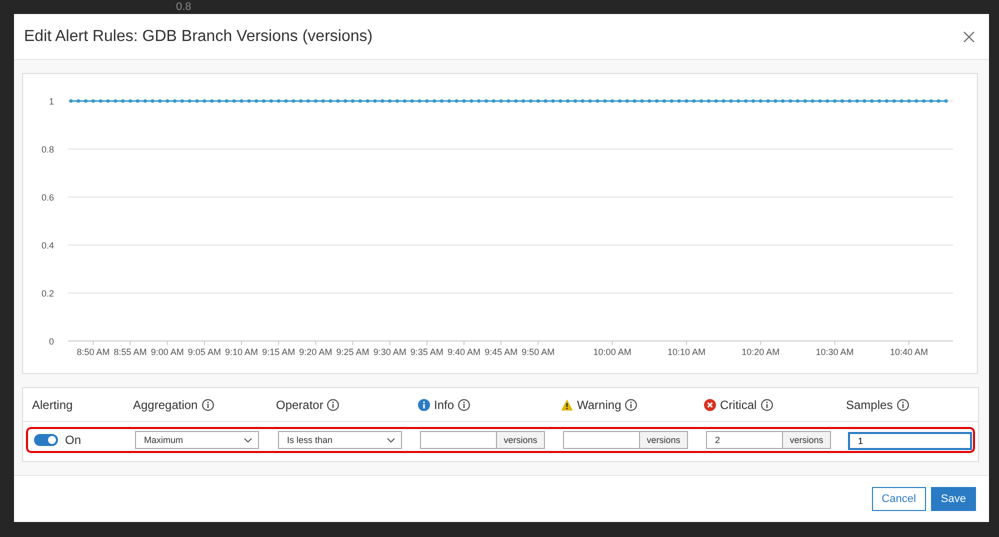  Describe the element at coordinates (612, 352) in the screenshot. I see `axis-label: 10:00 AM` at that location.